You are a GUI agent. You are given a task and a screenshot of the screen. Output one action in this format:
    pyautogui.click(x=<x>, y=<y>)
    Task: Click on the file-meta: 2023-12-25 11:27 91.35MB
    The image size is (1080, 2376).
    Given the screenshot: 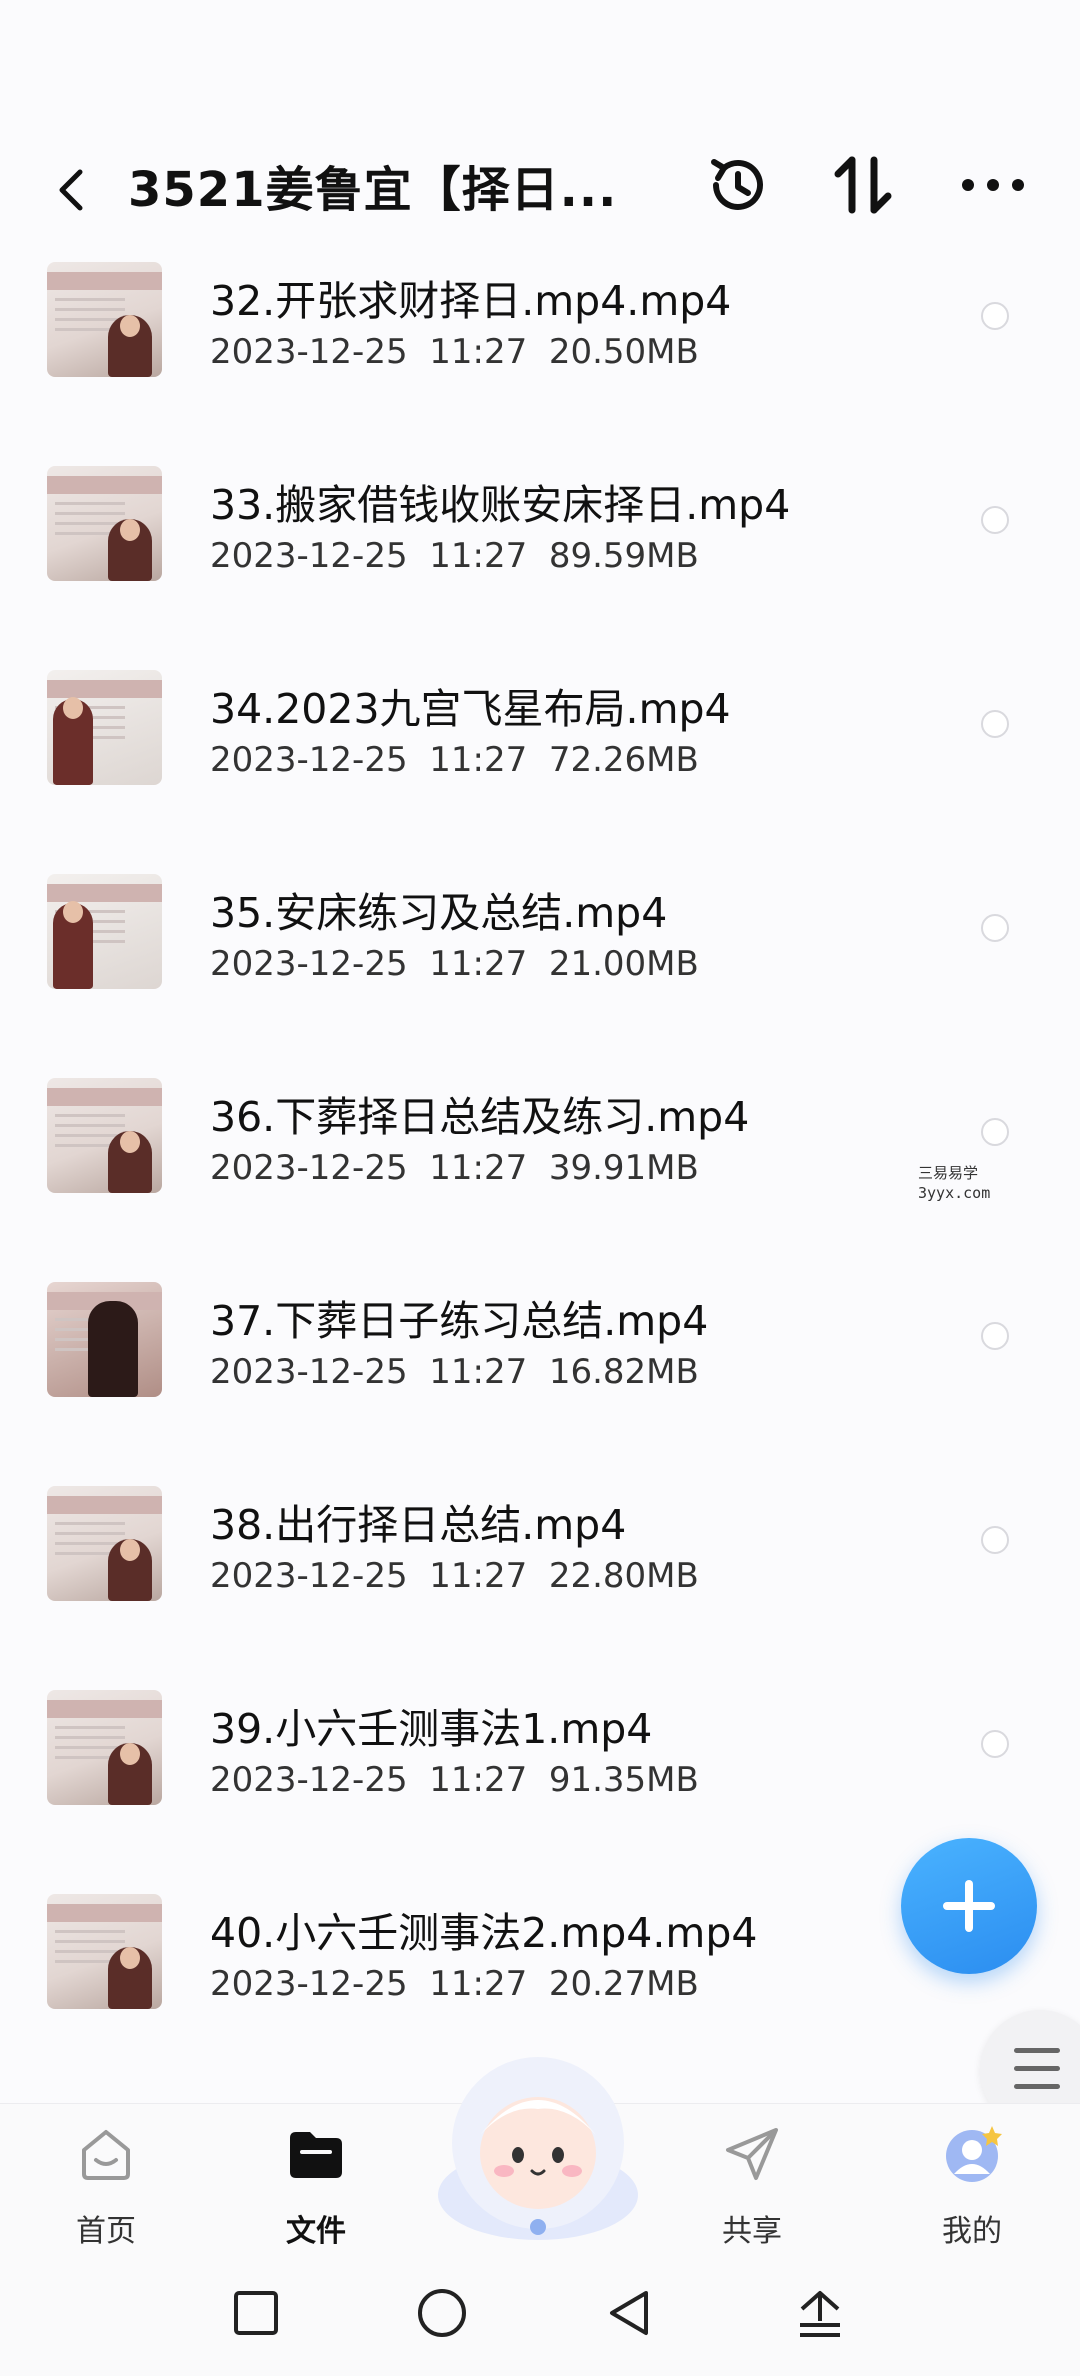 What is the action you would take?
    pyautogui.click(x=454, y=1780)
    